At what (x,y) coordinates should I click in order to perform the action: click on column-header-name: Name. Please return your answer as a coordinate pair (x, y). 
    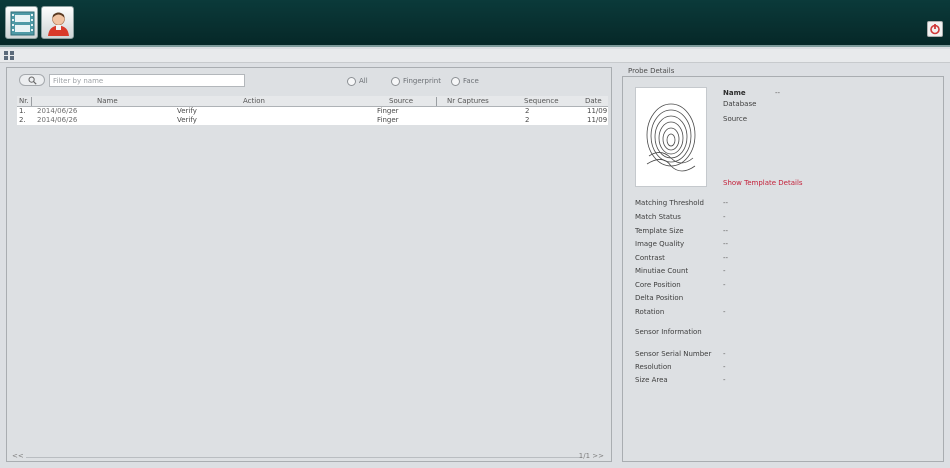
    Looking at the image, I should click on (107, 101).